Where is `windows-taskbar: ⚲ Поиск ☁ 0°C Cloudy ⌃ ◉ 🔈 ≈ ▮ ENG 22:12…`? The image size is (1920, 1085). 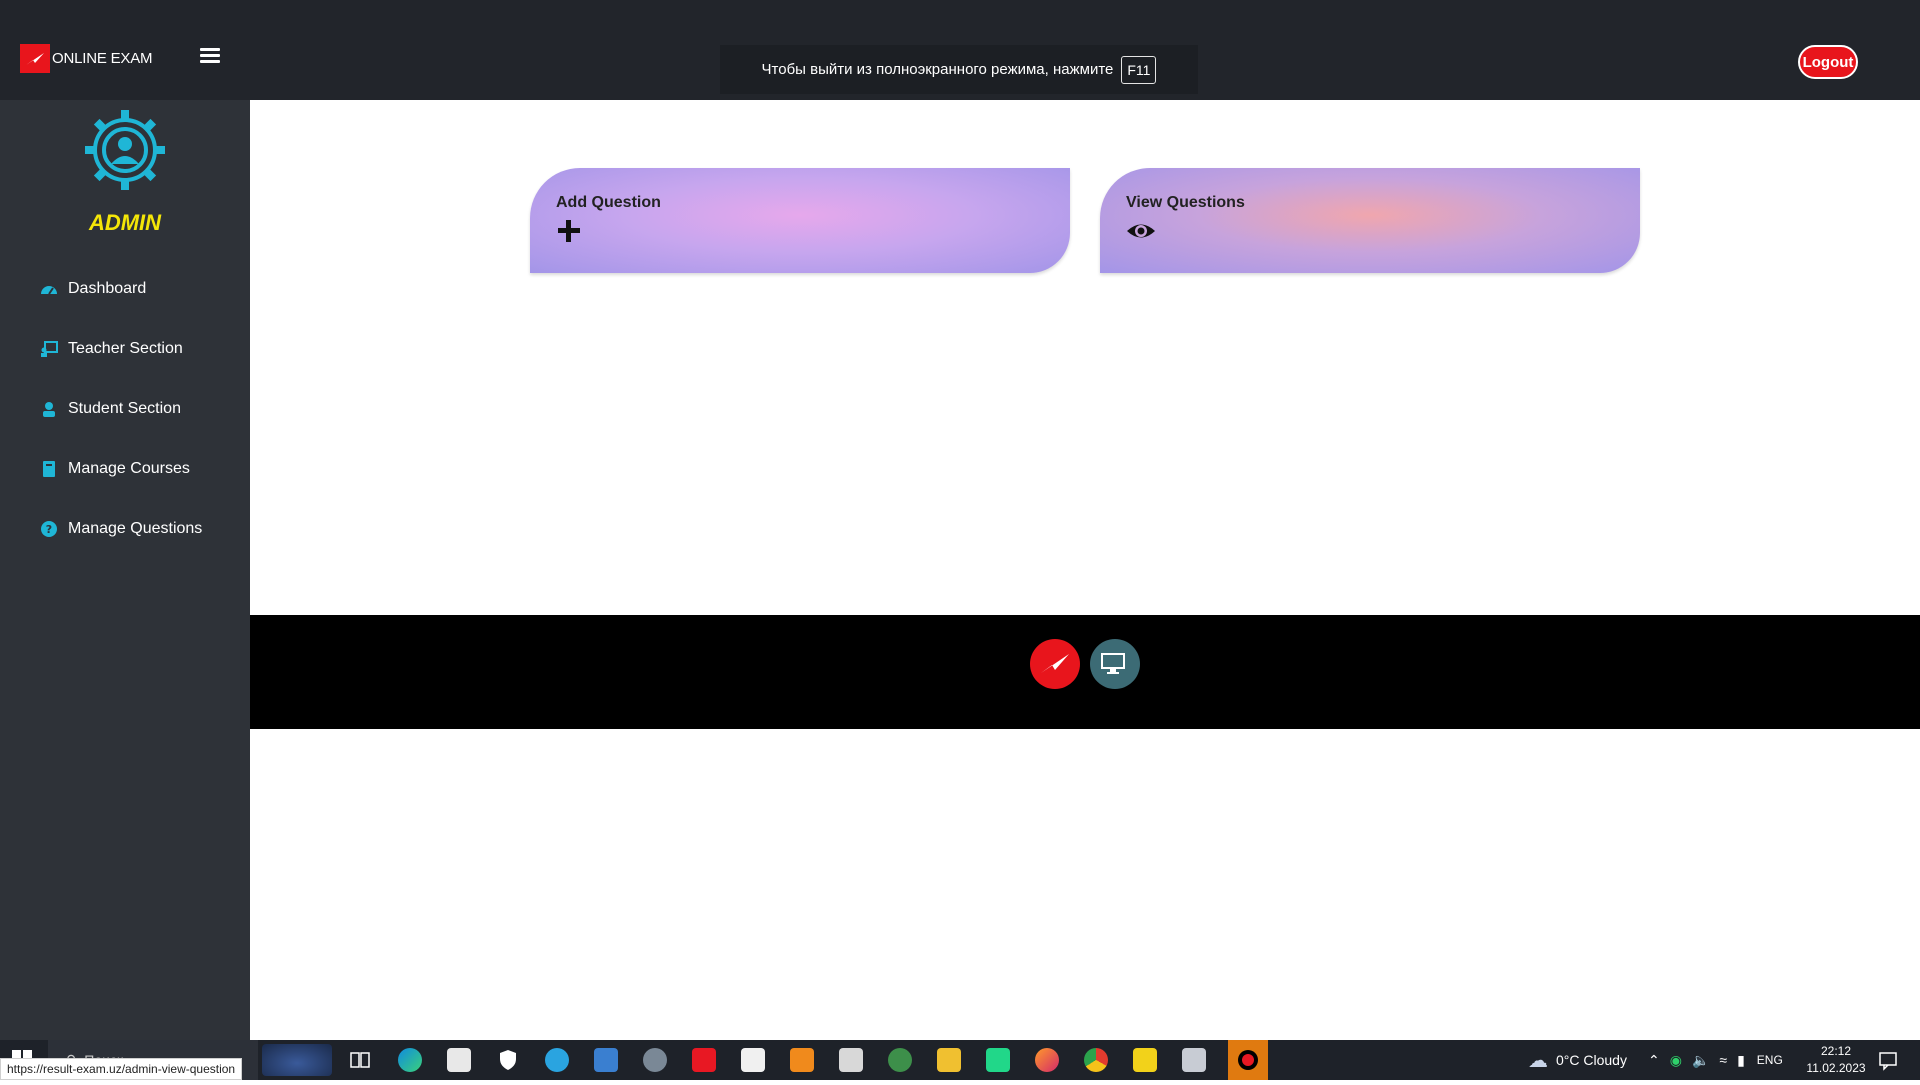 windows-taskbar: ⚲ Поиск ☁ 0°C Cloudy ⌃ ◉ 🔈 ≈ ▮ ENG 22:12… is located at coordinates (960, 1060).